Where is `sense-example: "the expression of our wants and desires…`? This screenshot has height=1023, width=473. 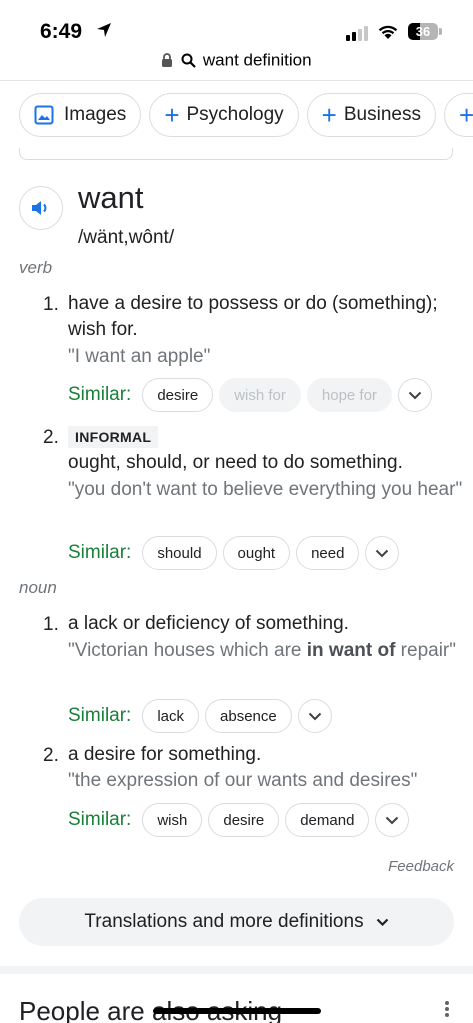 sense-example: "the expression of our wants and desires… is located at coordinates (243, 780).